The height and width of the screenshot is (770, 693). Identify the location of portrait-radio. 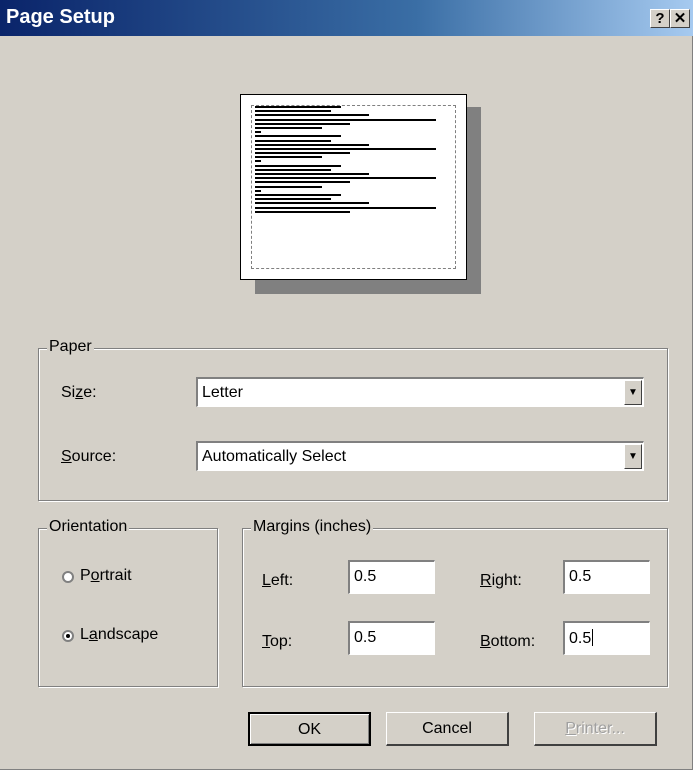
(68, 577).